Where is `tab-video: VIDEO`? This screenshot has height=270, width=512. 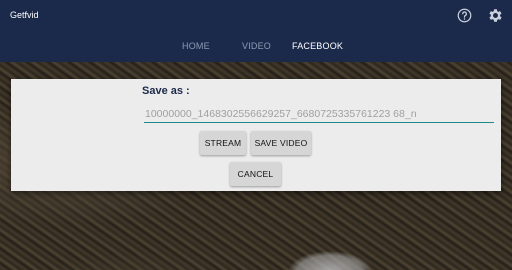
tab-video: VIDEO is located at coordinates (256, 46).